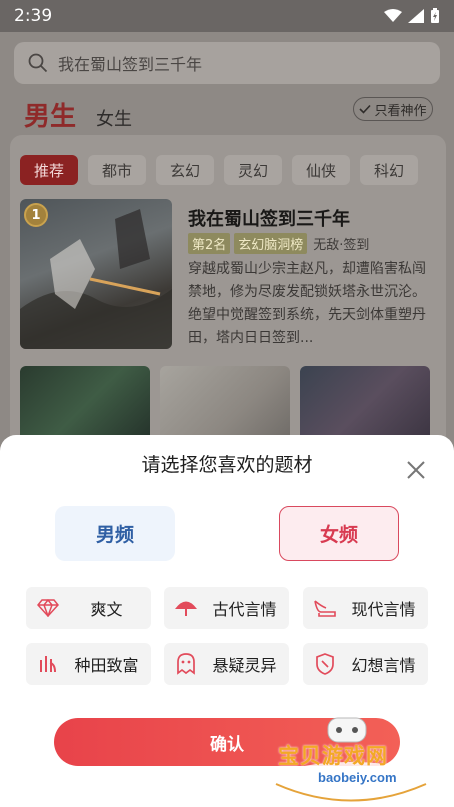 The image size is (454, 807). I want to click on genre-chip-label: 现代言情, so click(383, 609).